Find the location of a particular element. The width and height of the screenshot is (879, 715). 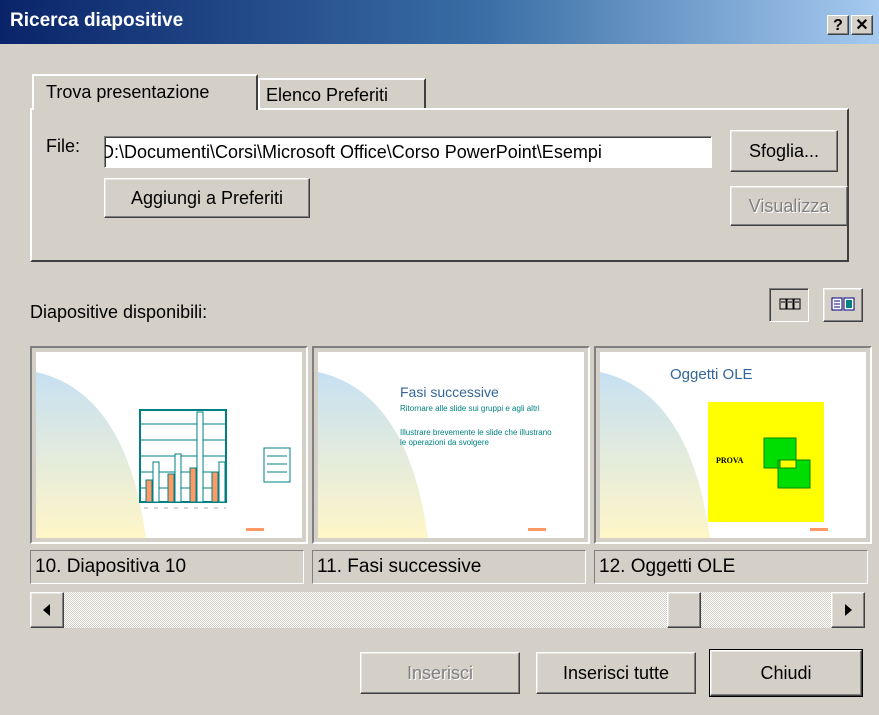

view-thumbnails-button is located at coordinates (789, 305).